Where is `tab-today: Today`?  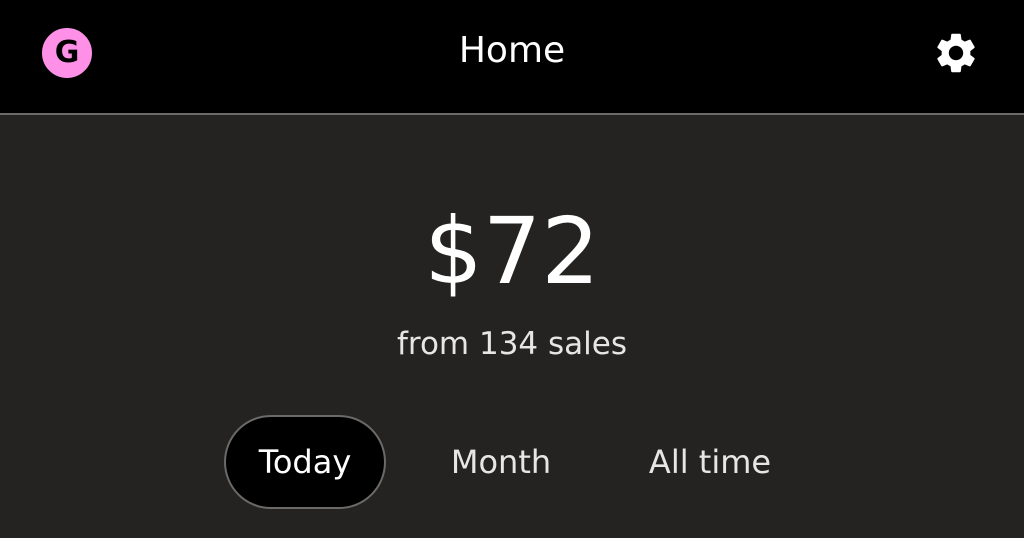
tab-today: Today is located at coordinates (305, 462).